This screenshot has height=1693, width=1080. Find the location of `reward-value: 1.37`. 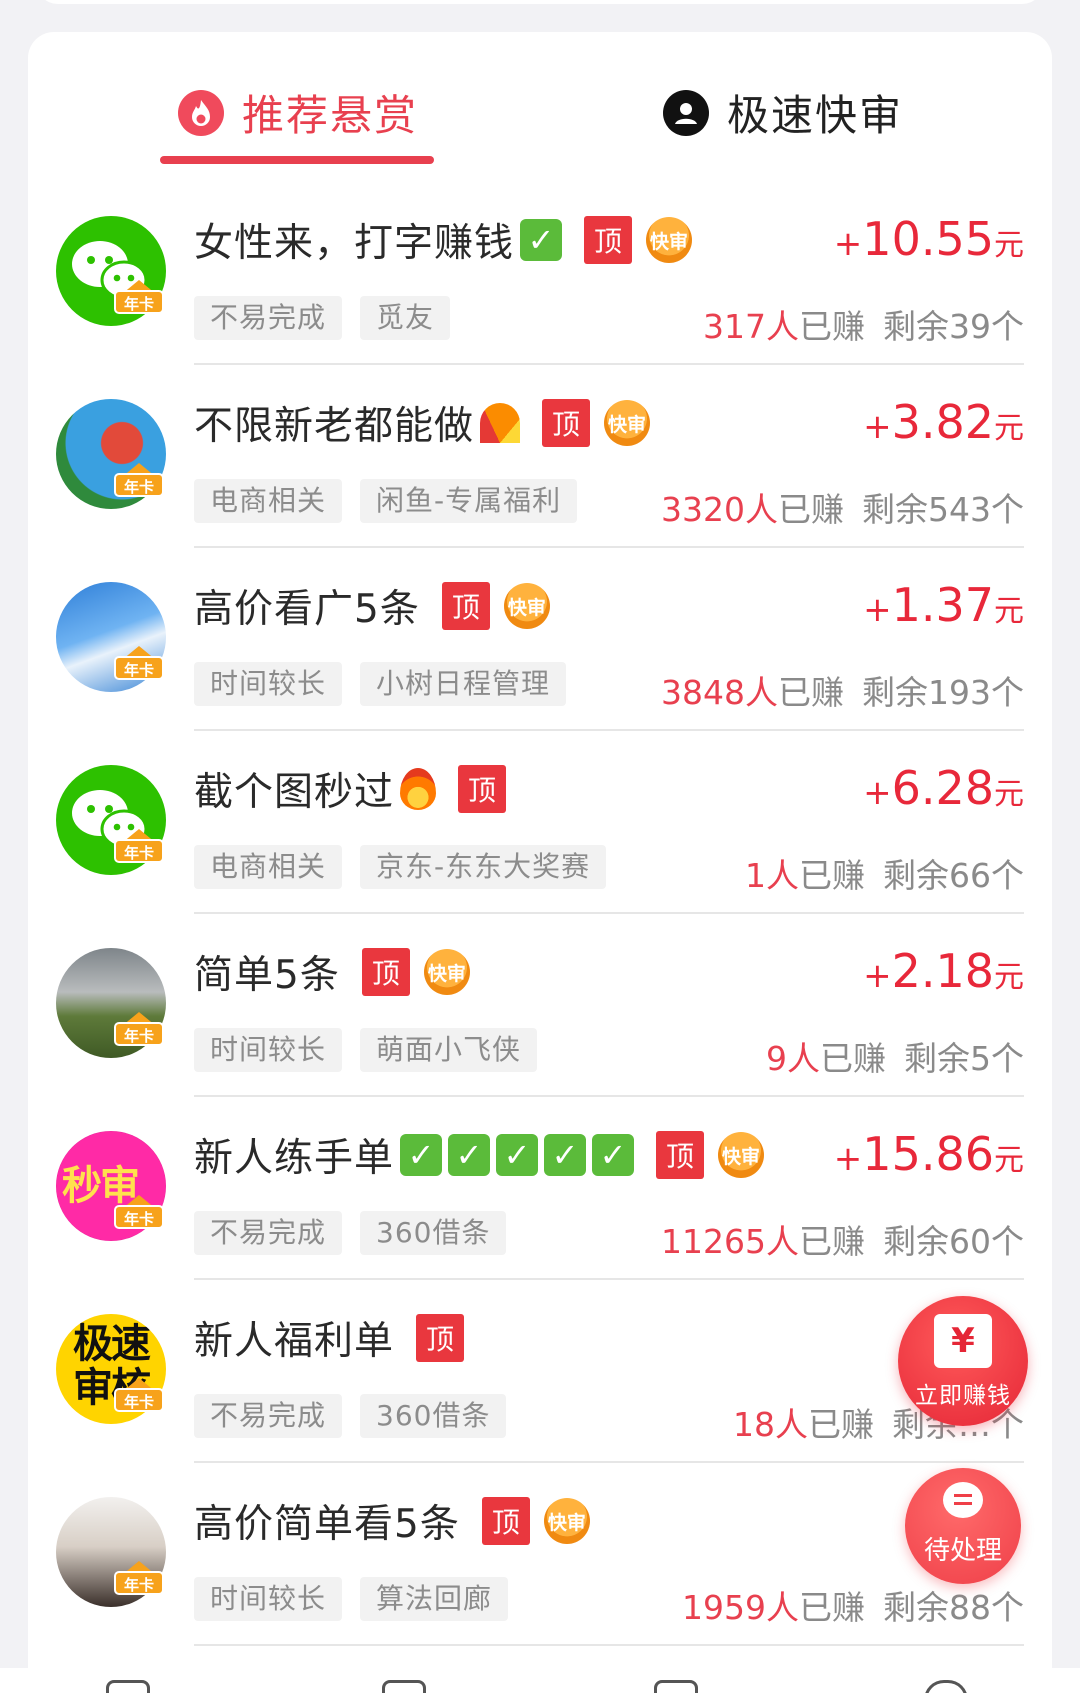

reward-value: 1.37 is located at coordinates (942, 605).